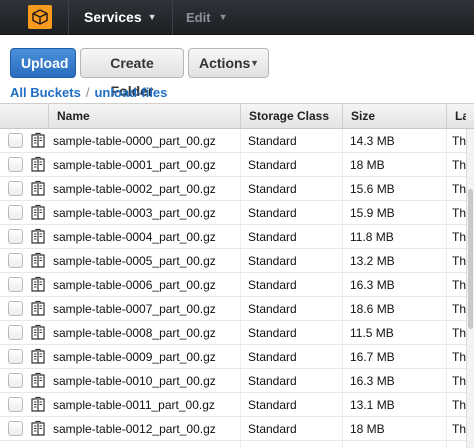  I want to click on file-name: sample-table-0000_part_00.gz, so click(146, 141).